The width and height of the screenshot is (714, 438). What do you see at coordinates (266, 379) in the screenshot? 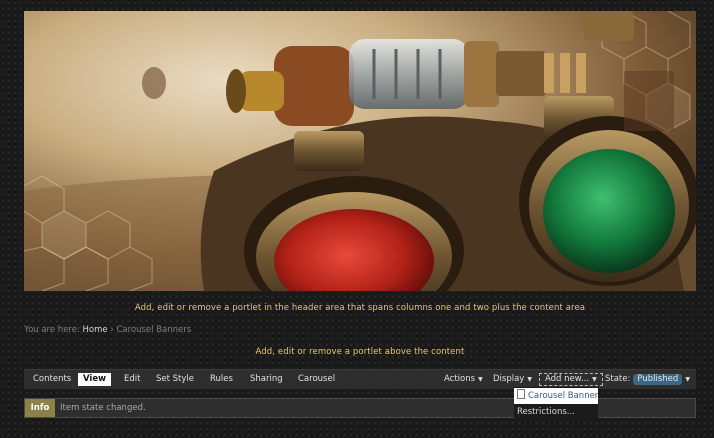
I see `tab-sharing: Sharing` at bounding box center [266, 379].